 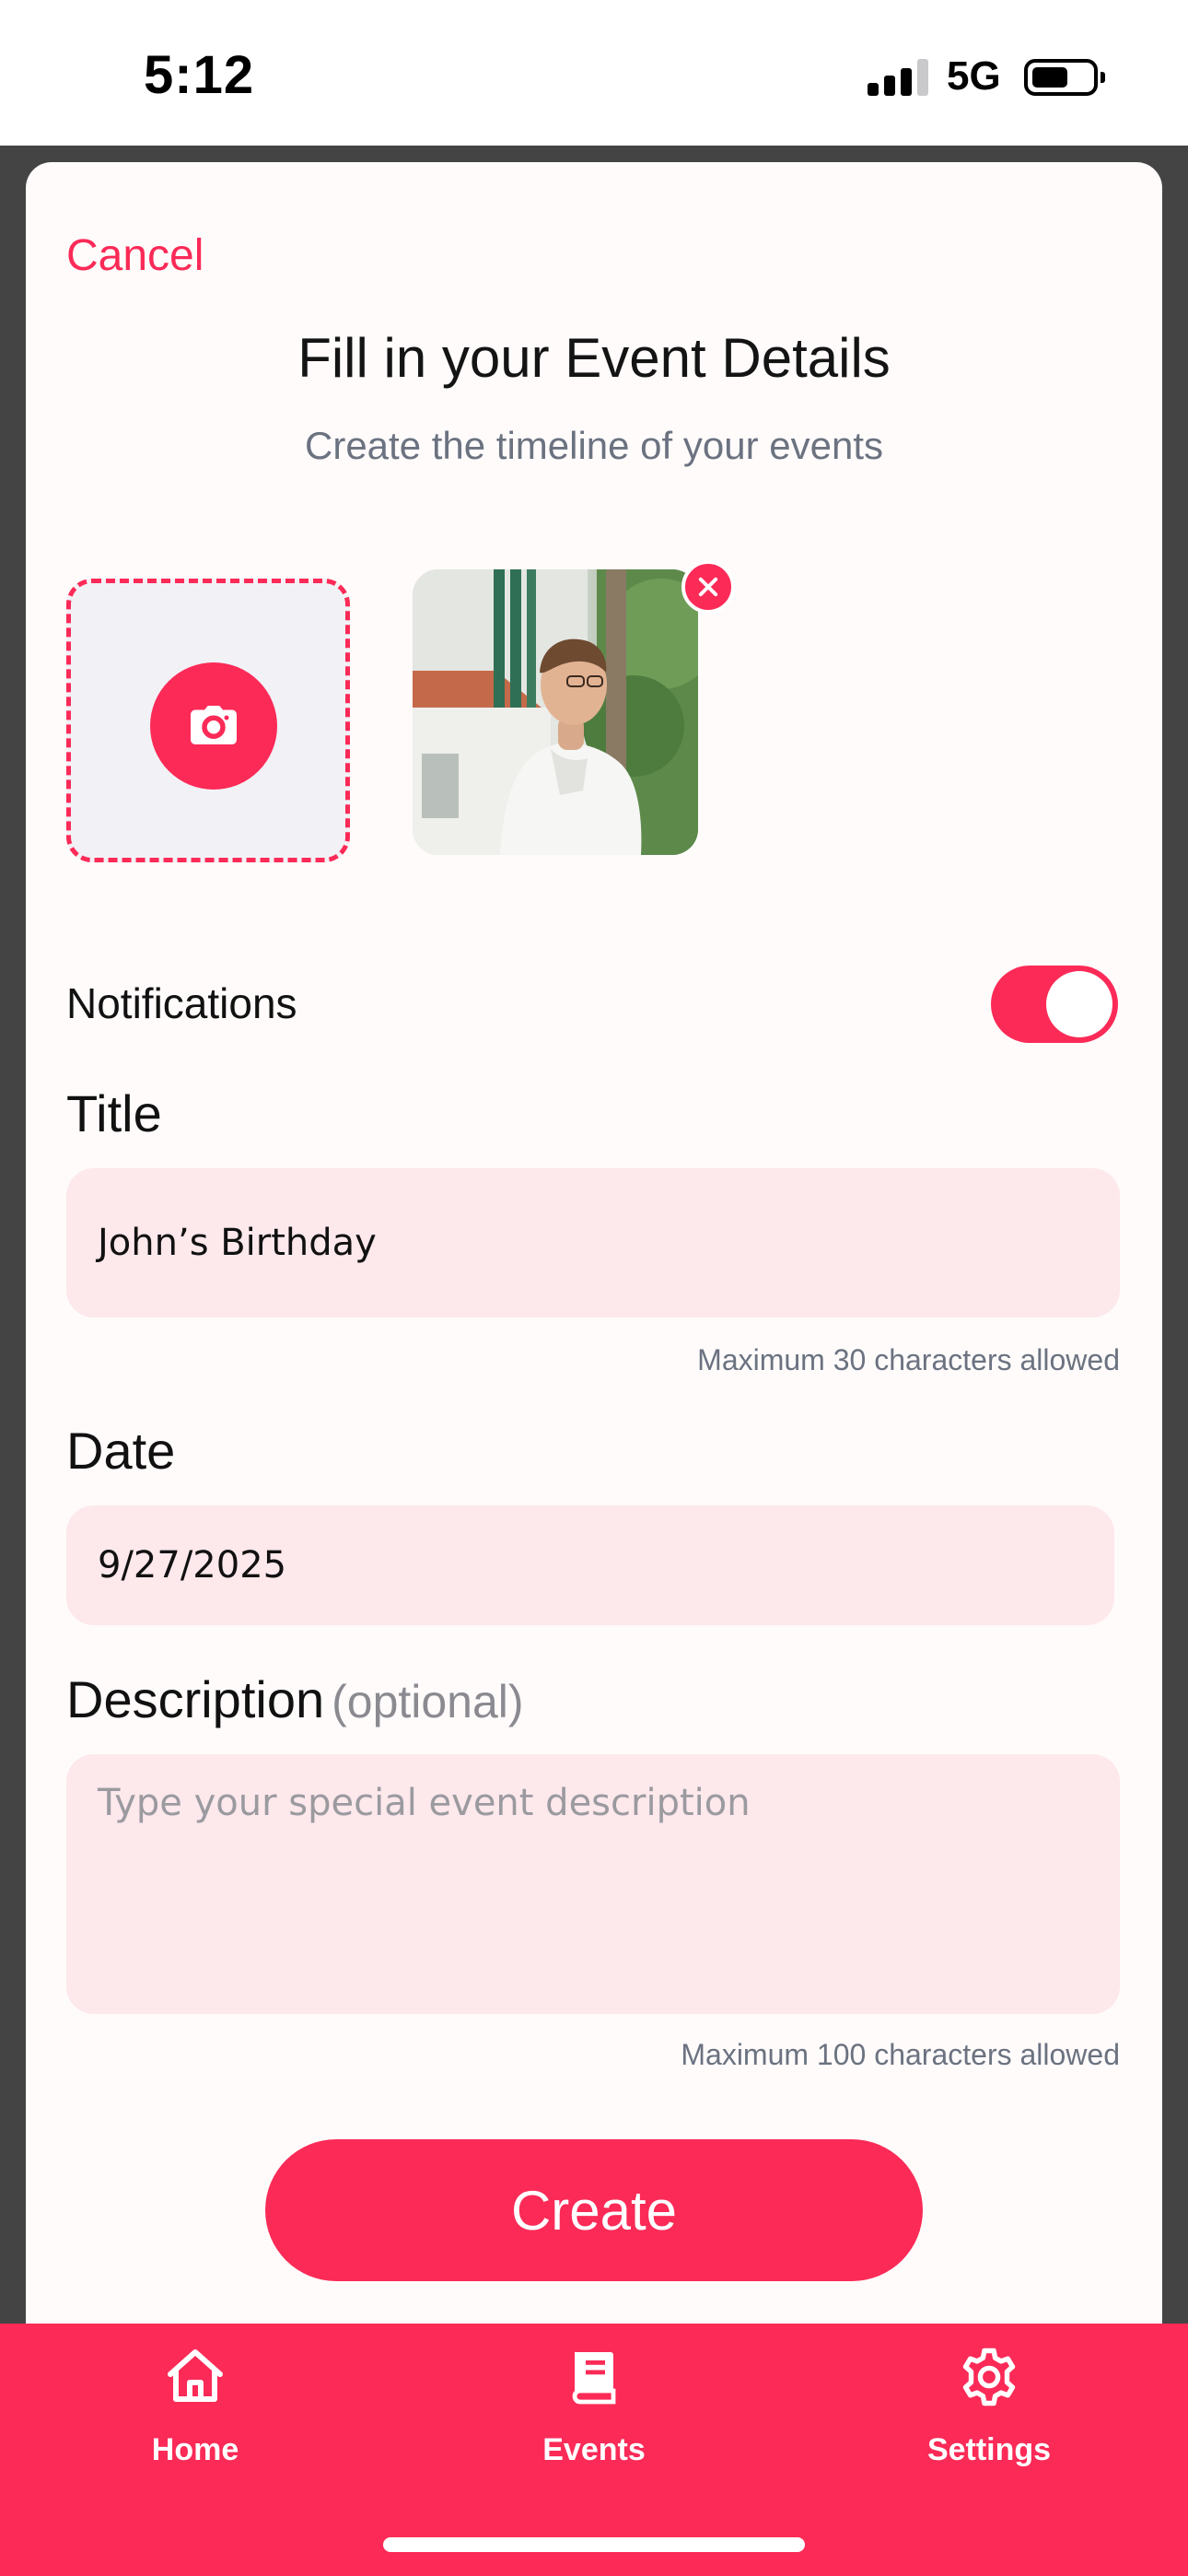 I want to click on title-input-value: John’s Birthday, so click(x=237, y=1243).